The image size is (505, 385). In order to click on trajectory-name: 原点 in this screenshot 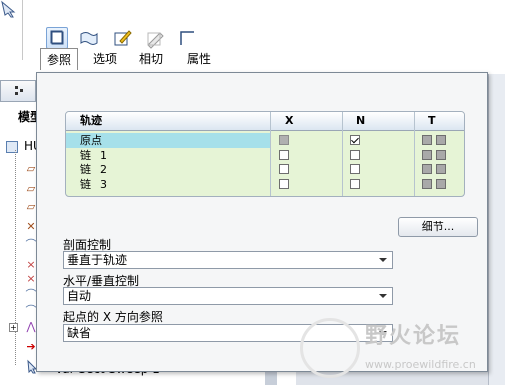, I will do `click(91, 140)`.